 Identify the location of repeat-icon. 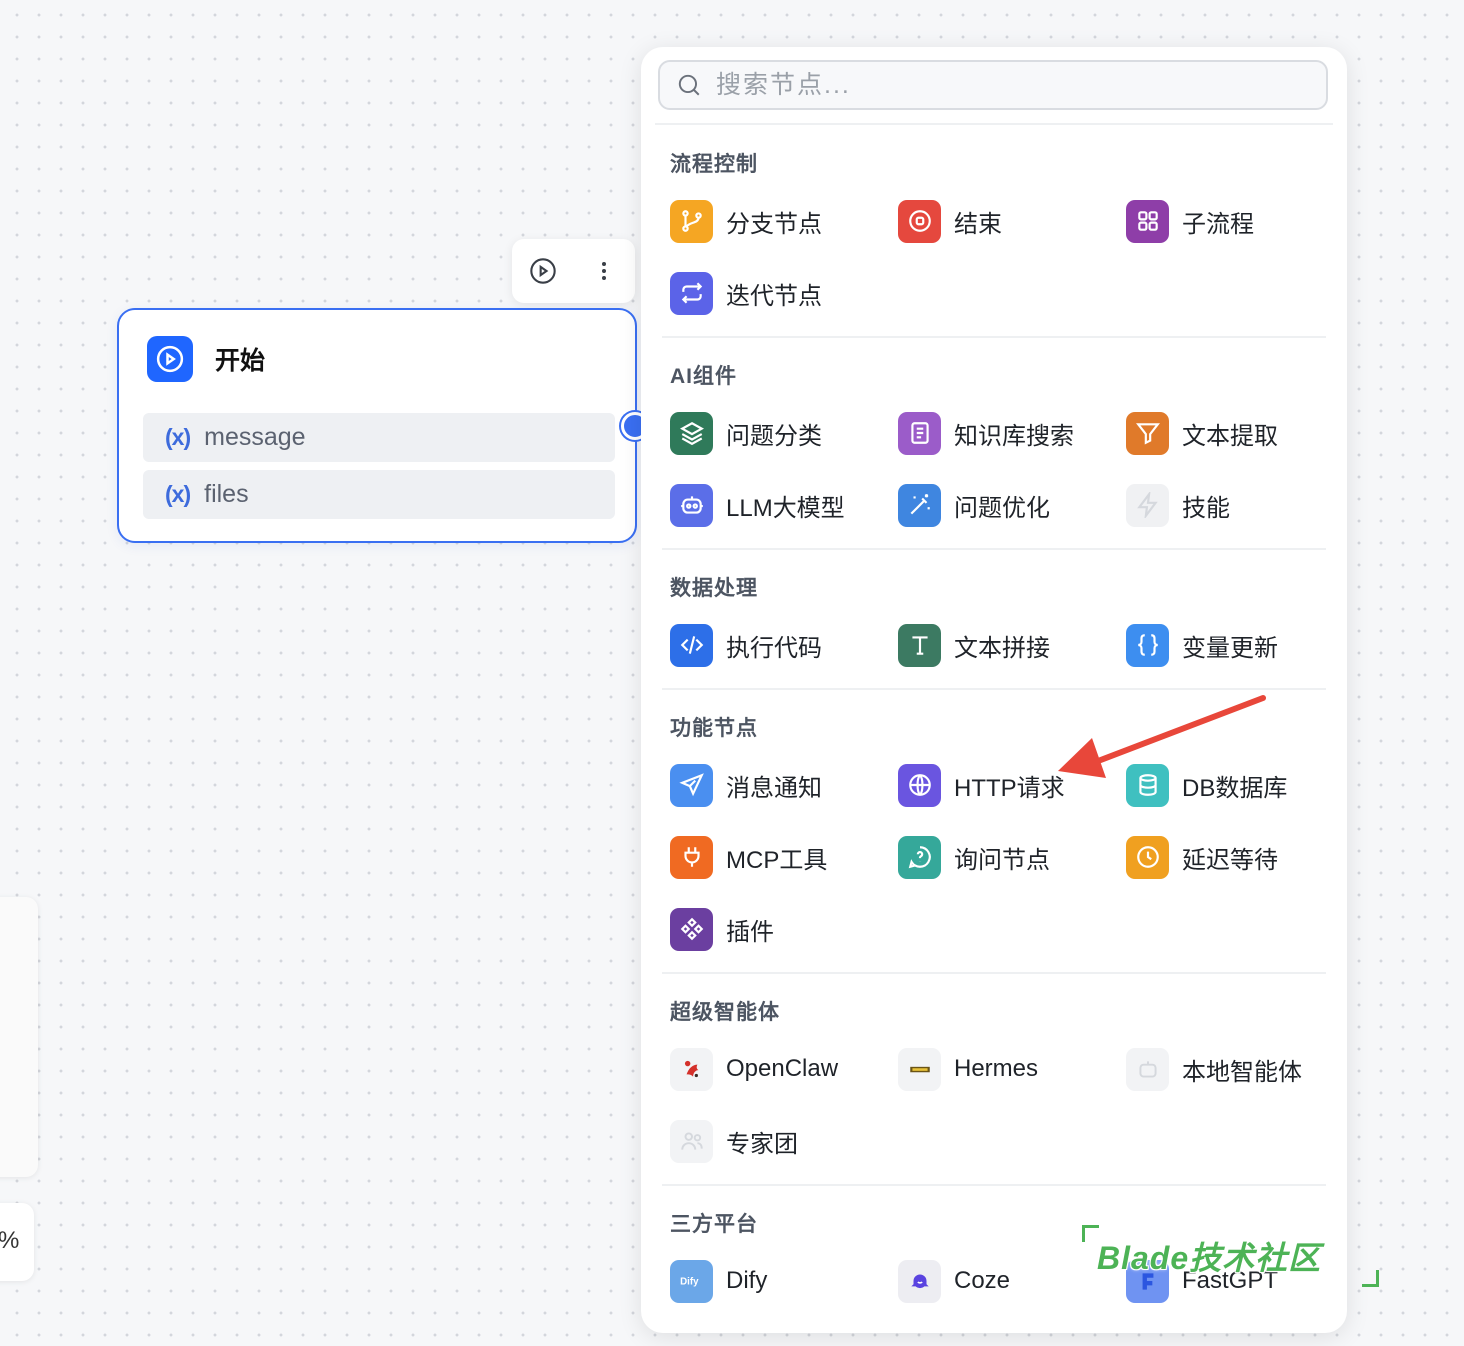
(691, 293).